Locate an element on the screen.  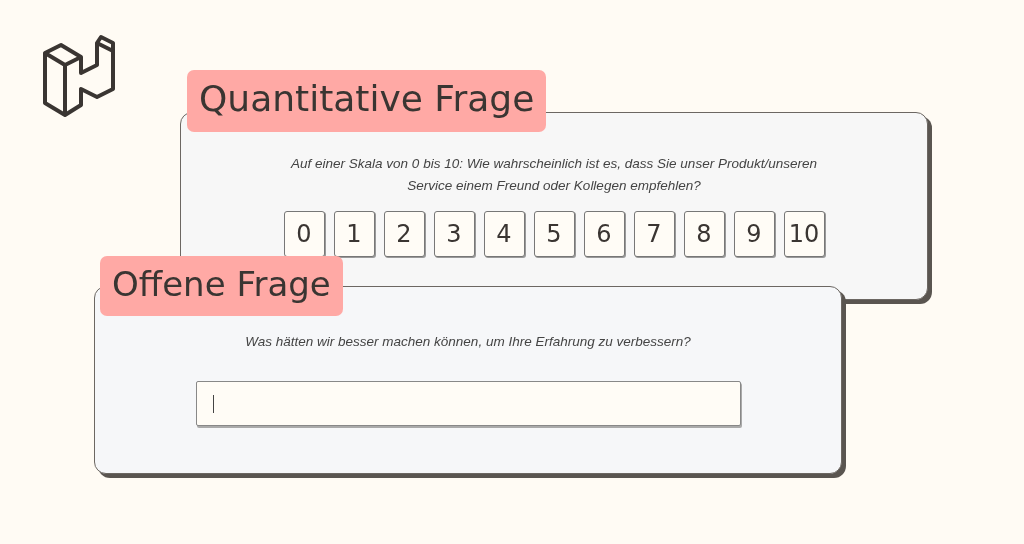
rating-option: 6 is located at coordinates (604, 234).